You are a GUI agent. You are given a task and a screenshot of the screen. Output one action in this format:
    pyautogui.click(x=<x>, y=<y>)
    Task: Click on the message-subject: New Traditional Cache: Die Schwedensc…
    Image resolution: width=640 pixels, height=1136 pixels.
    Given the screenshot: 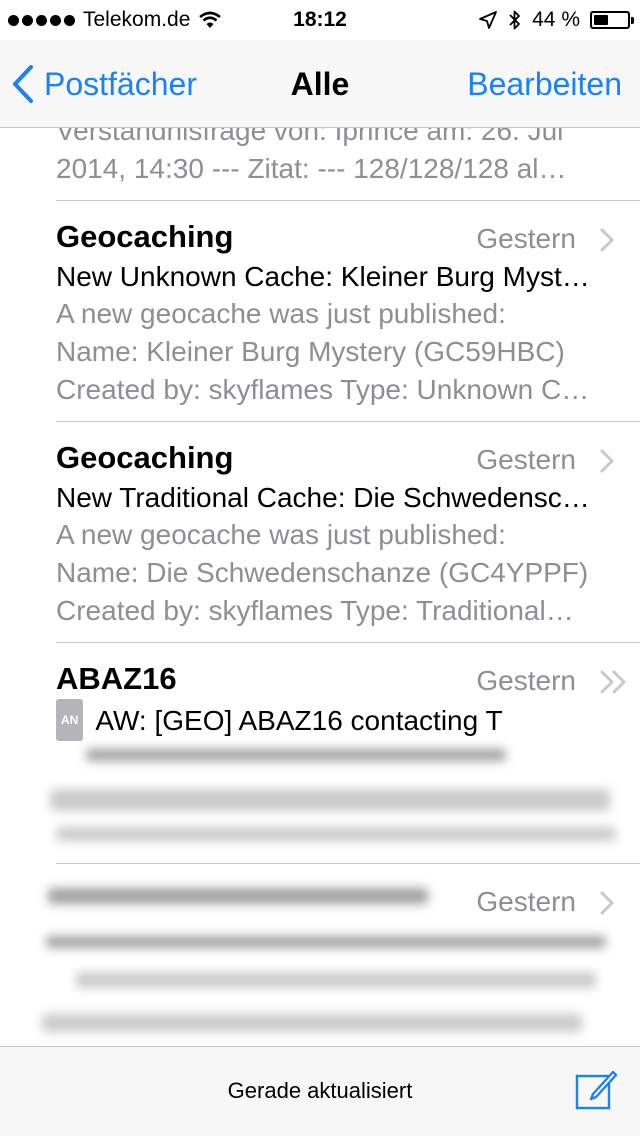 What is the action you would take?
    pyautogui.click(x=323, y=497)
    